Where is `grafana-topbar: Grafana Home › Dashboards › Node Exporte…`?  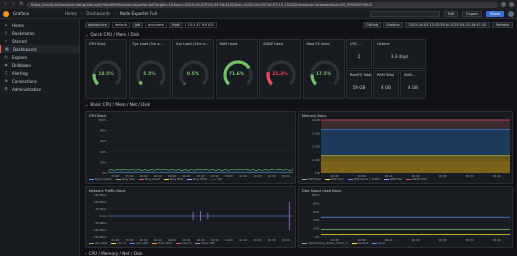
grafana-topbar: Grafana Home › Dashboards › Node Exporte… is located at coordinates (258, 14).